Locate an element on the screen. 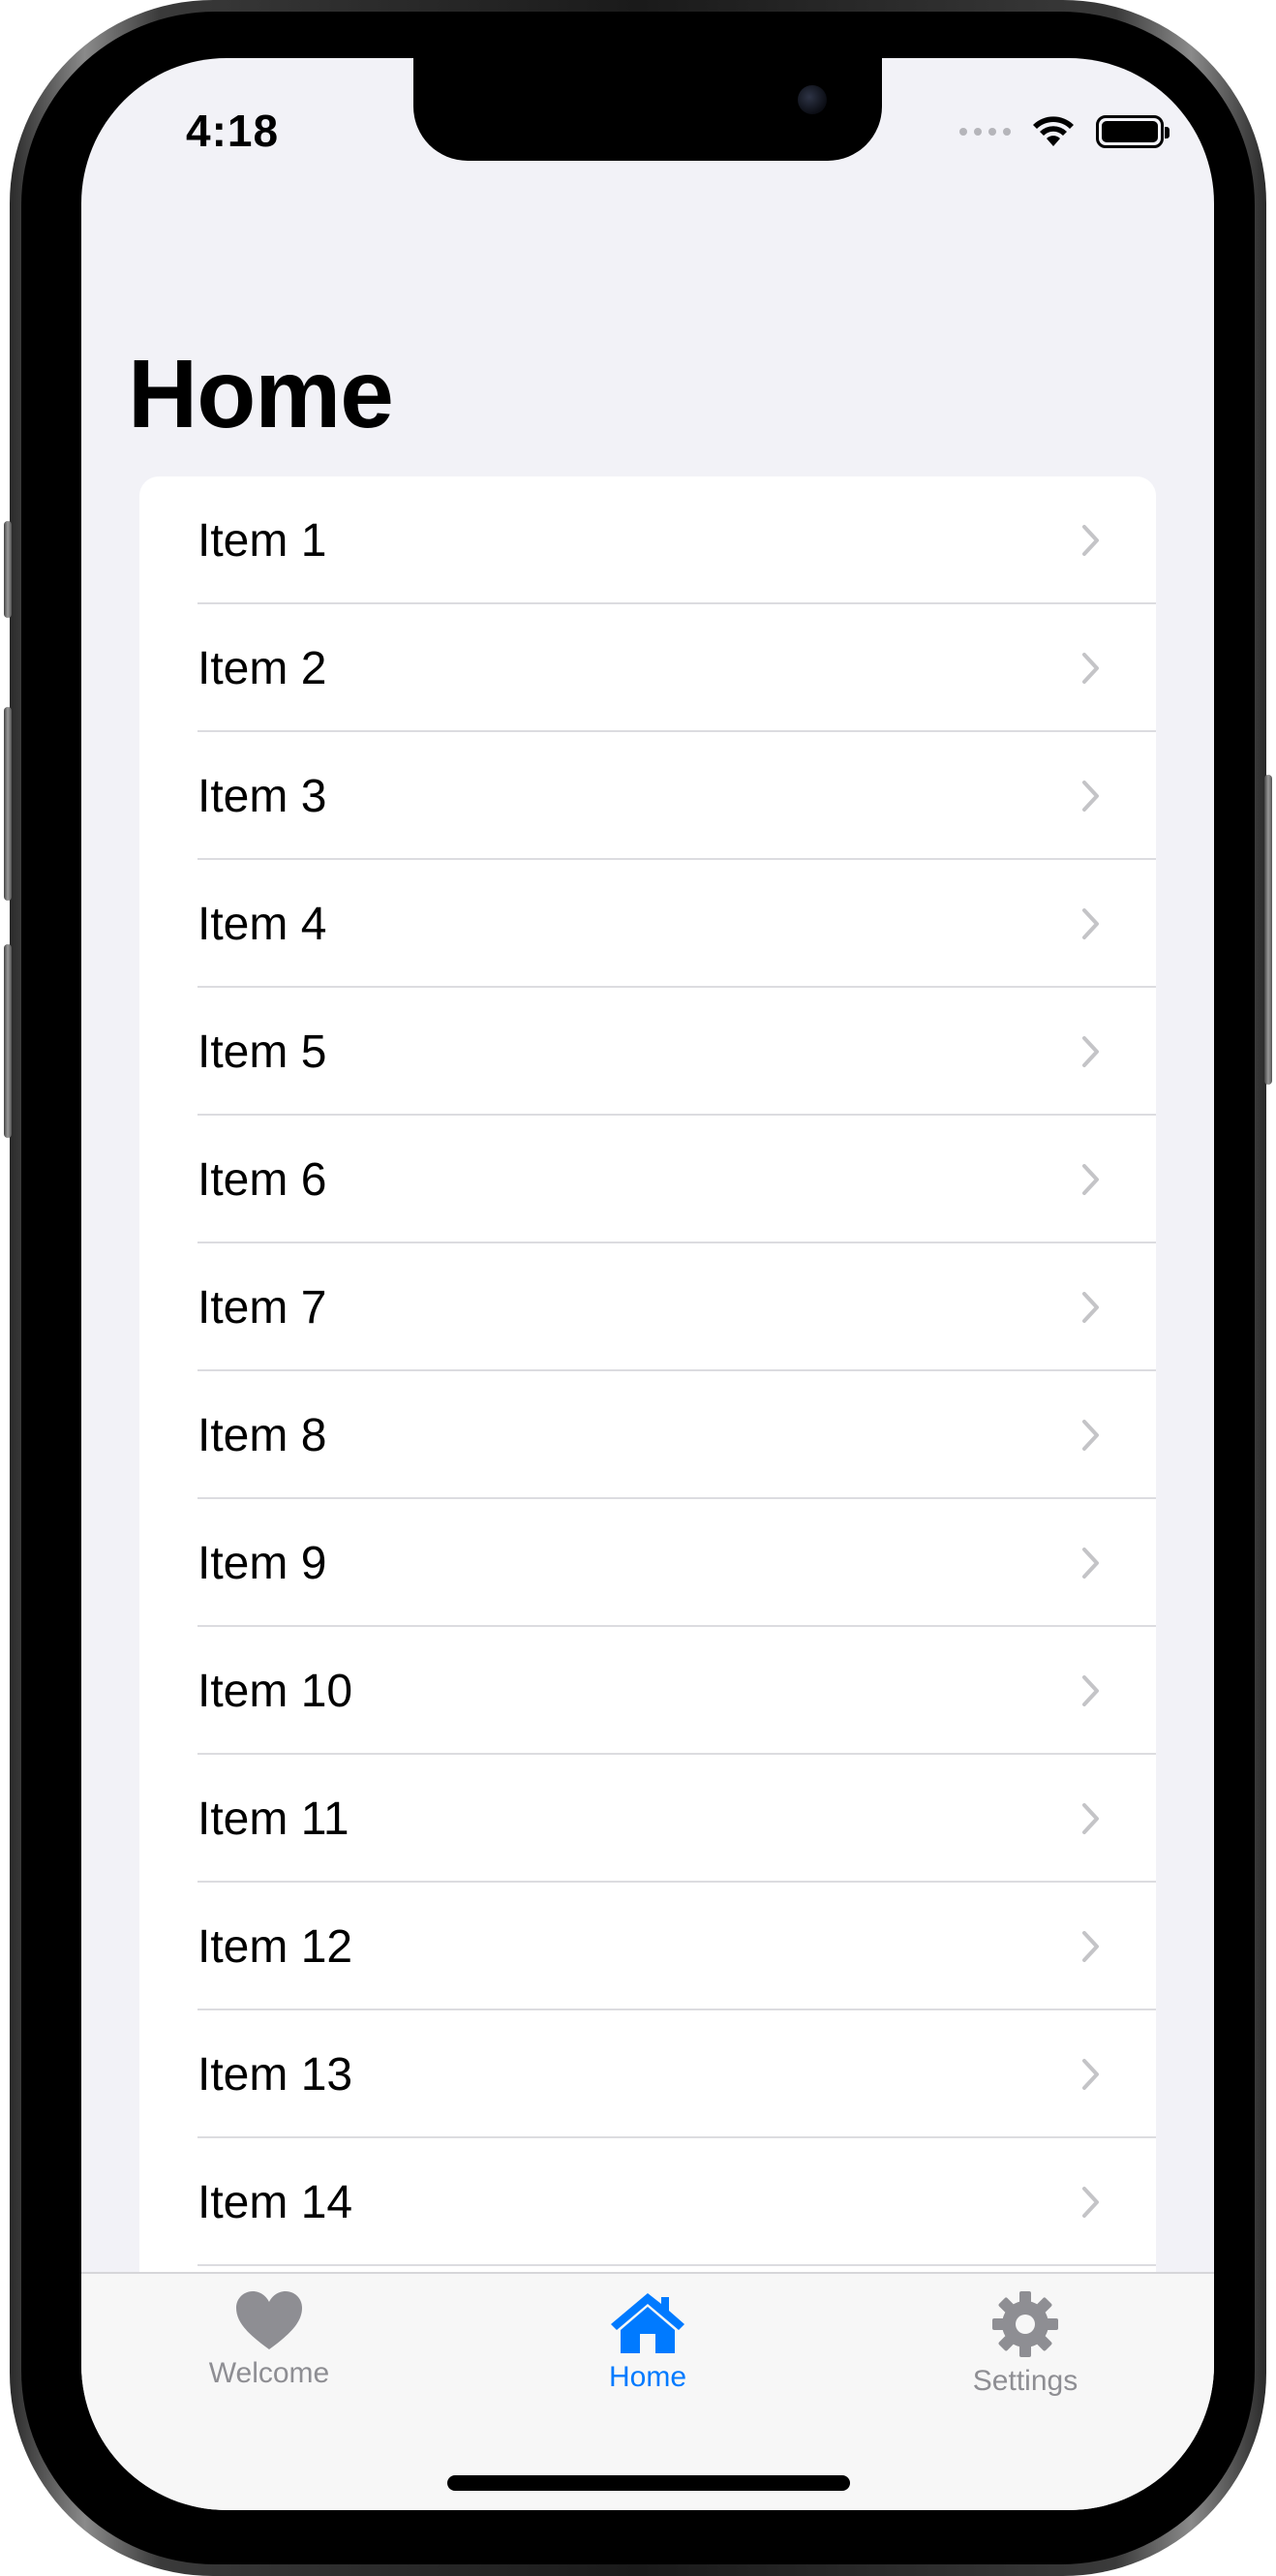  notch is located at coordinates (647, 109).